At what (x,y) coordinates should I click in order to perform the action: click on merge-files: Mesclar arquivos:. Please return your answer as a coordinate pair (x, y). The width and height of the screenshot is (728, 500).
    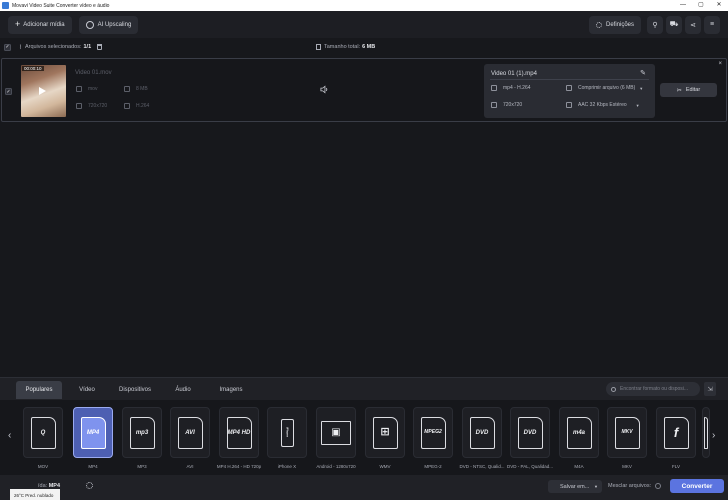
    Looking at the image, I should click on (635, 486).